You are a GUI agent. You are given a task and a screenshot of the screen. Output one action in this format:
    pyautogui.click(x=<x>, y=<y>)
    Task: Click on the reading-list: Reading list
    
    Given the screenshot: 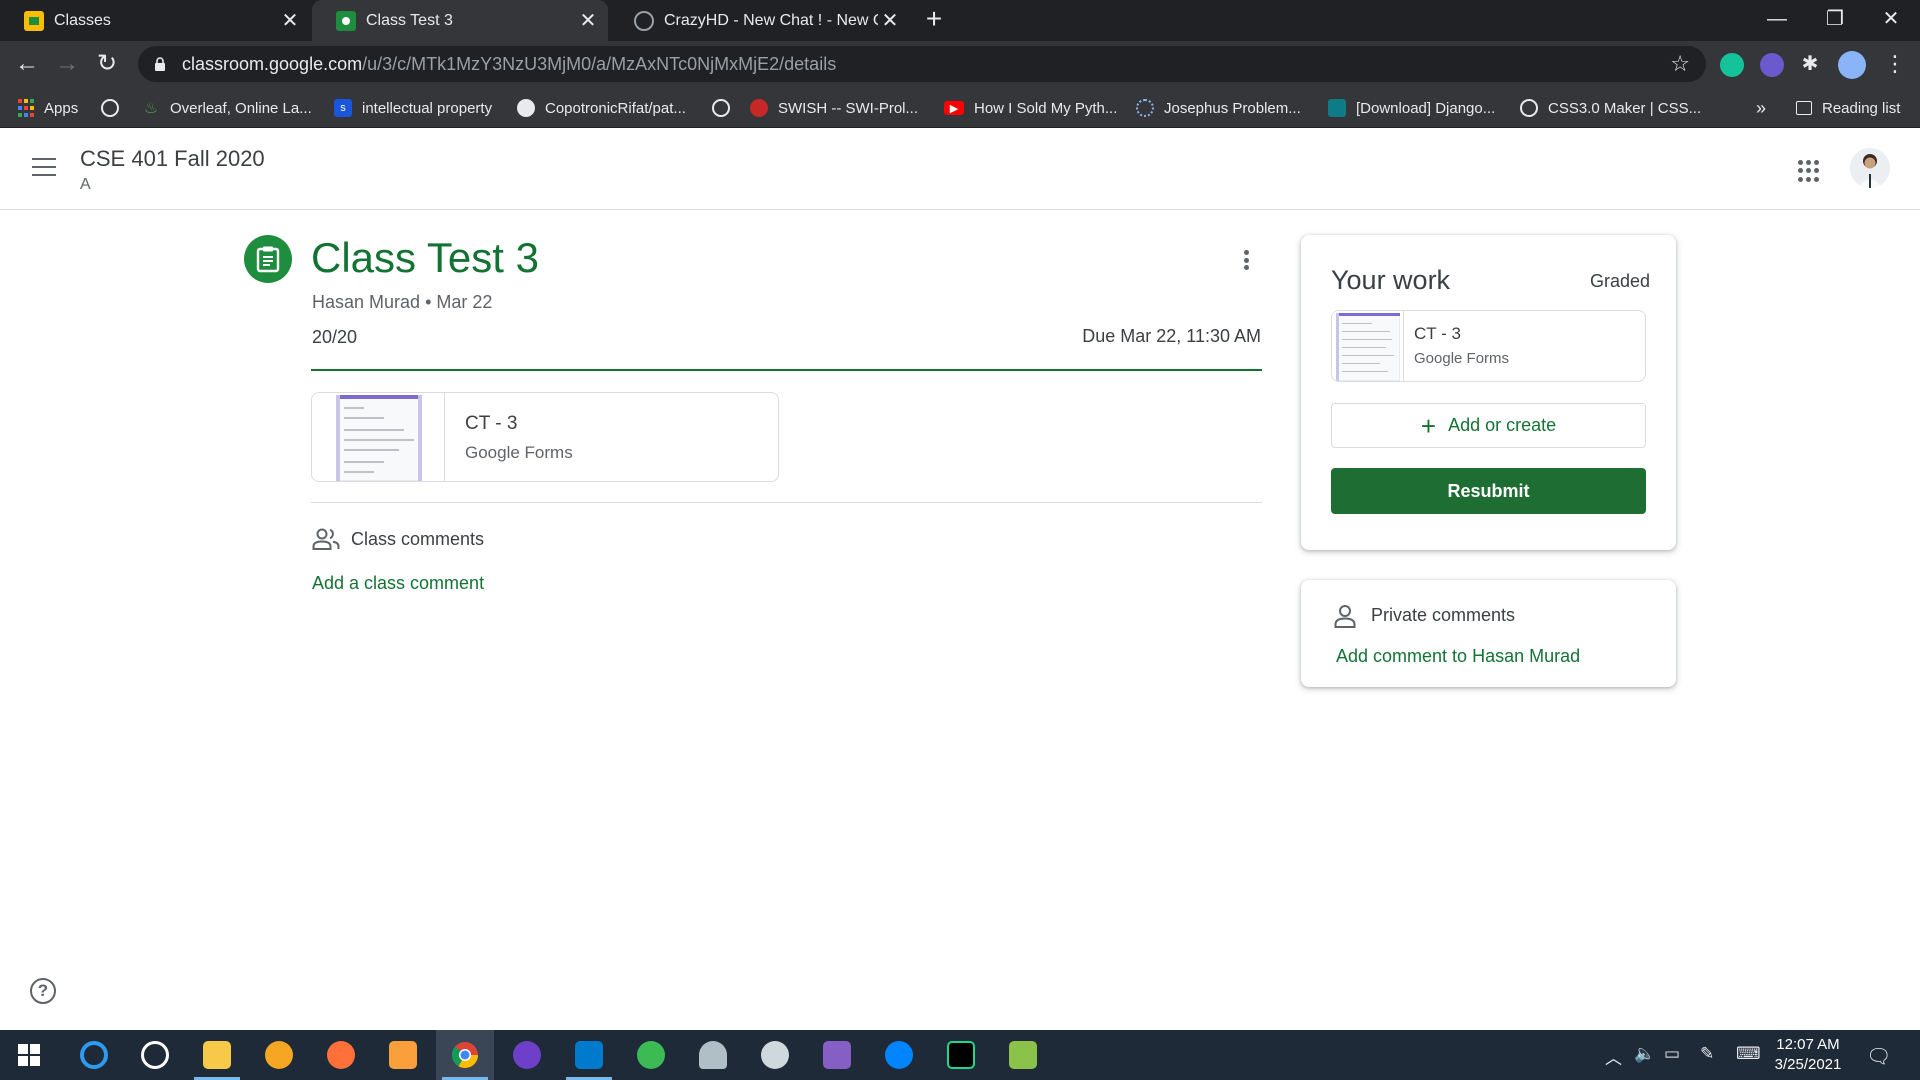 What is the action you would take?
    pyautogui.click(x=1848, y=108)
    